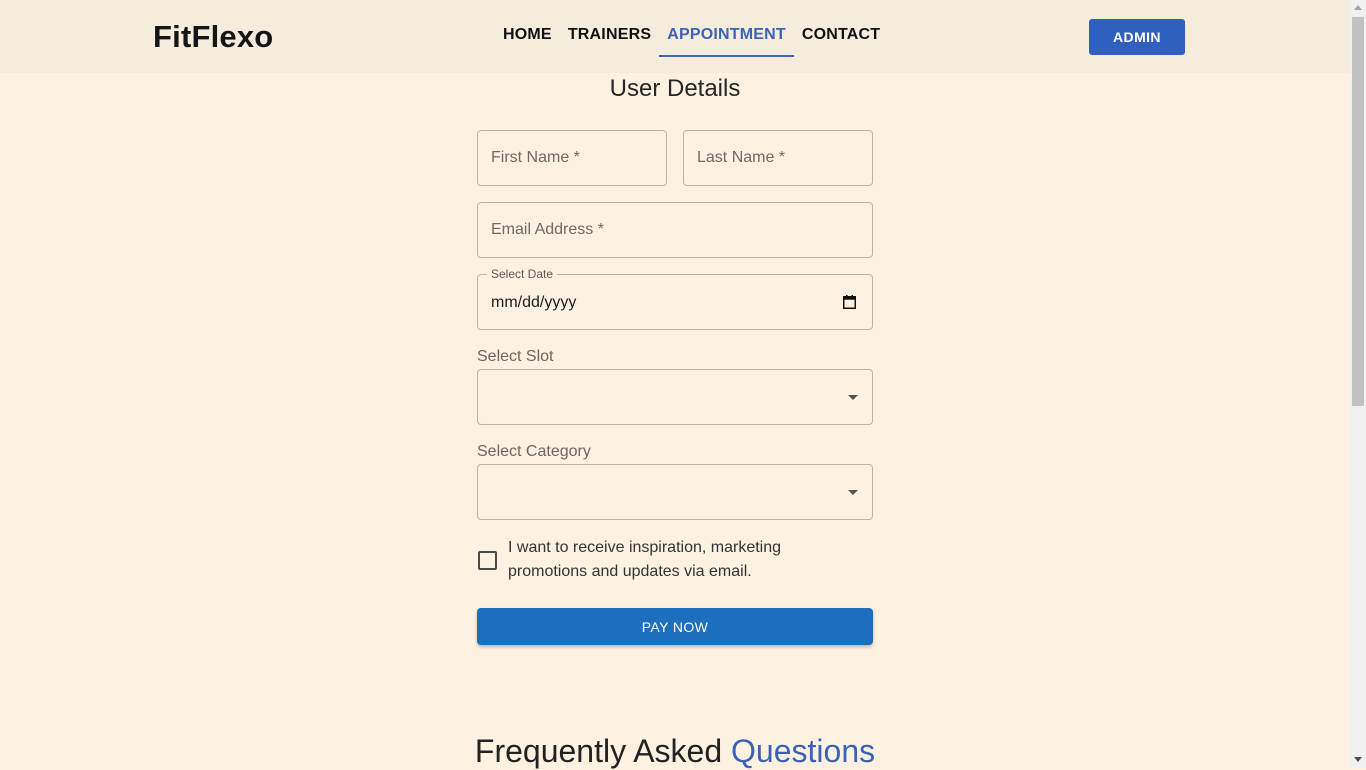  What do you see at coordinates (534, 302) in the screenshot?
I see `date-value: mm/dd/yyyy` at bounding box center [534, 302].